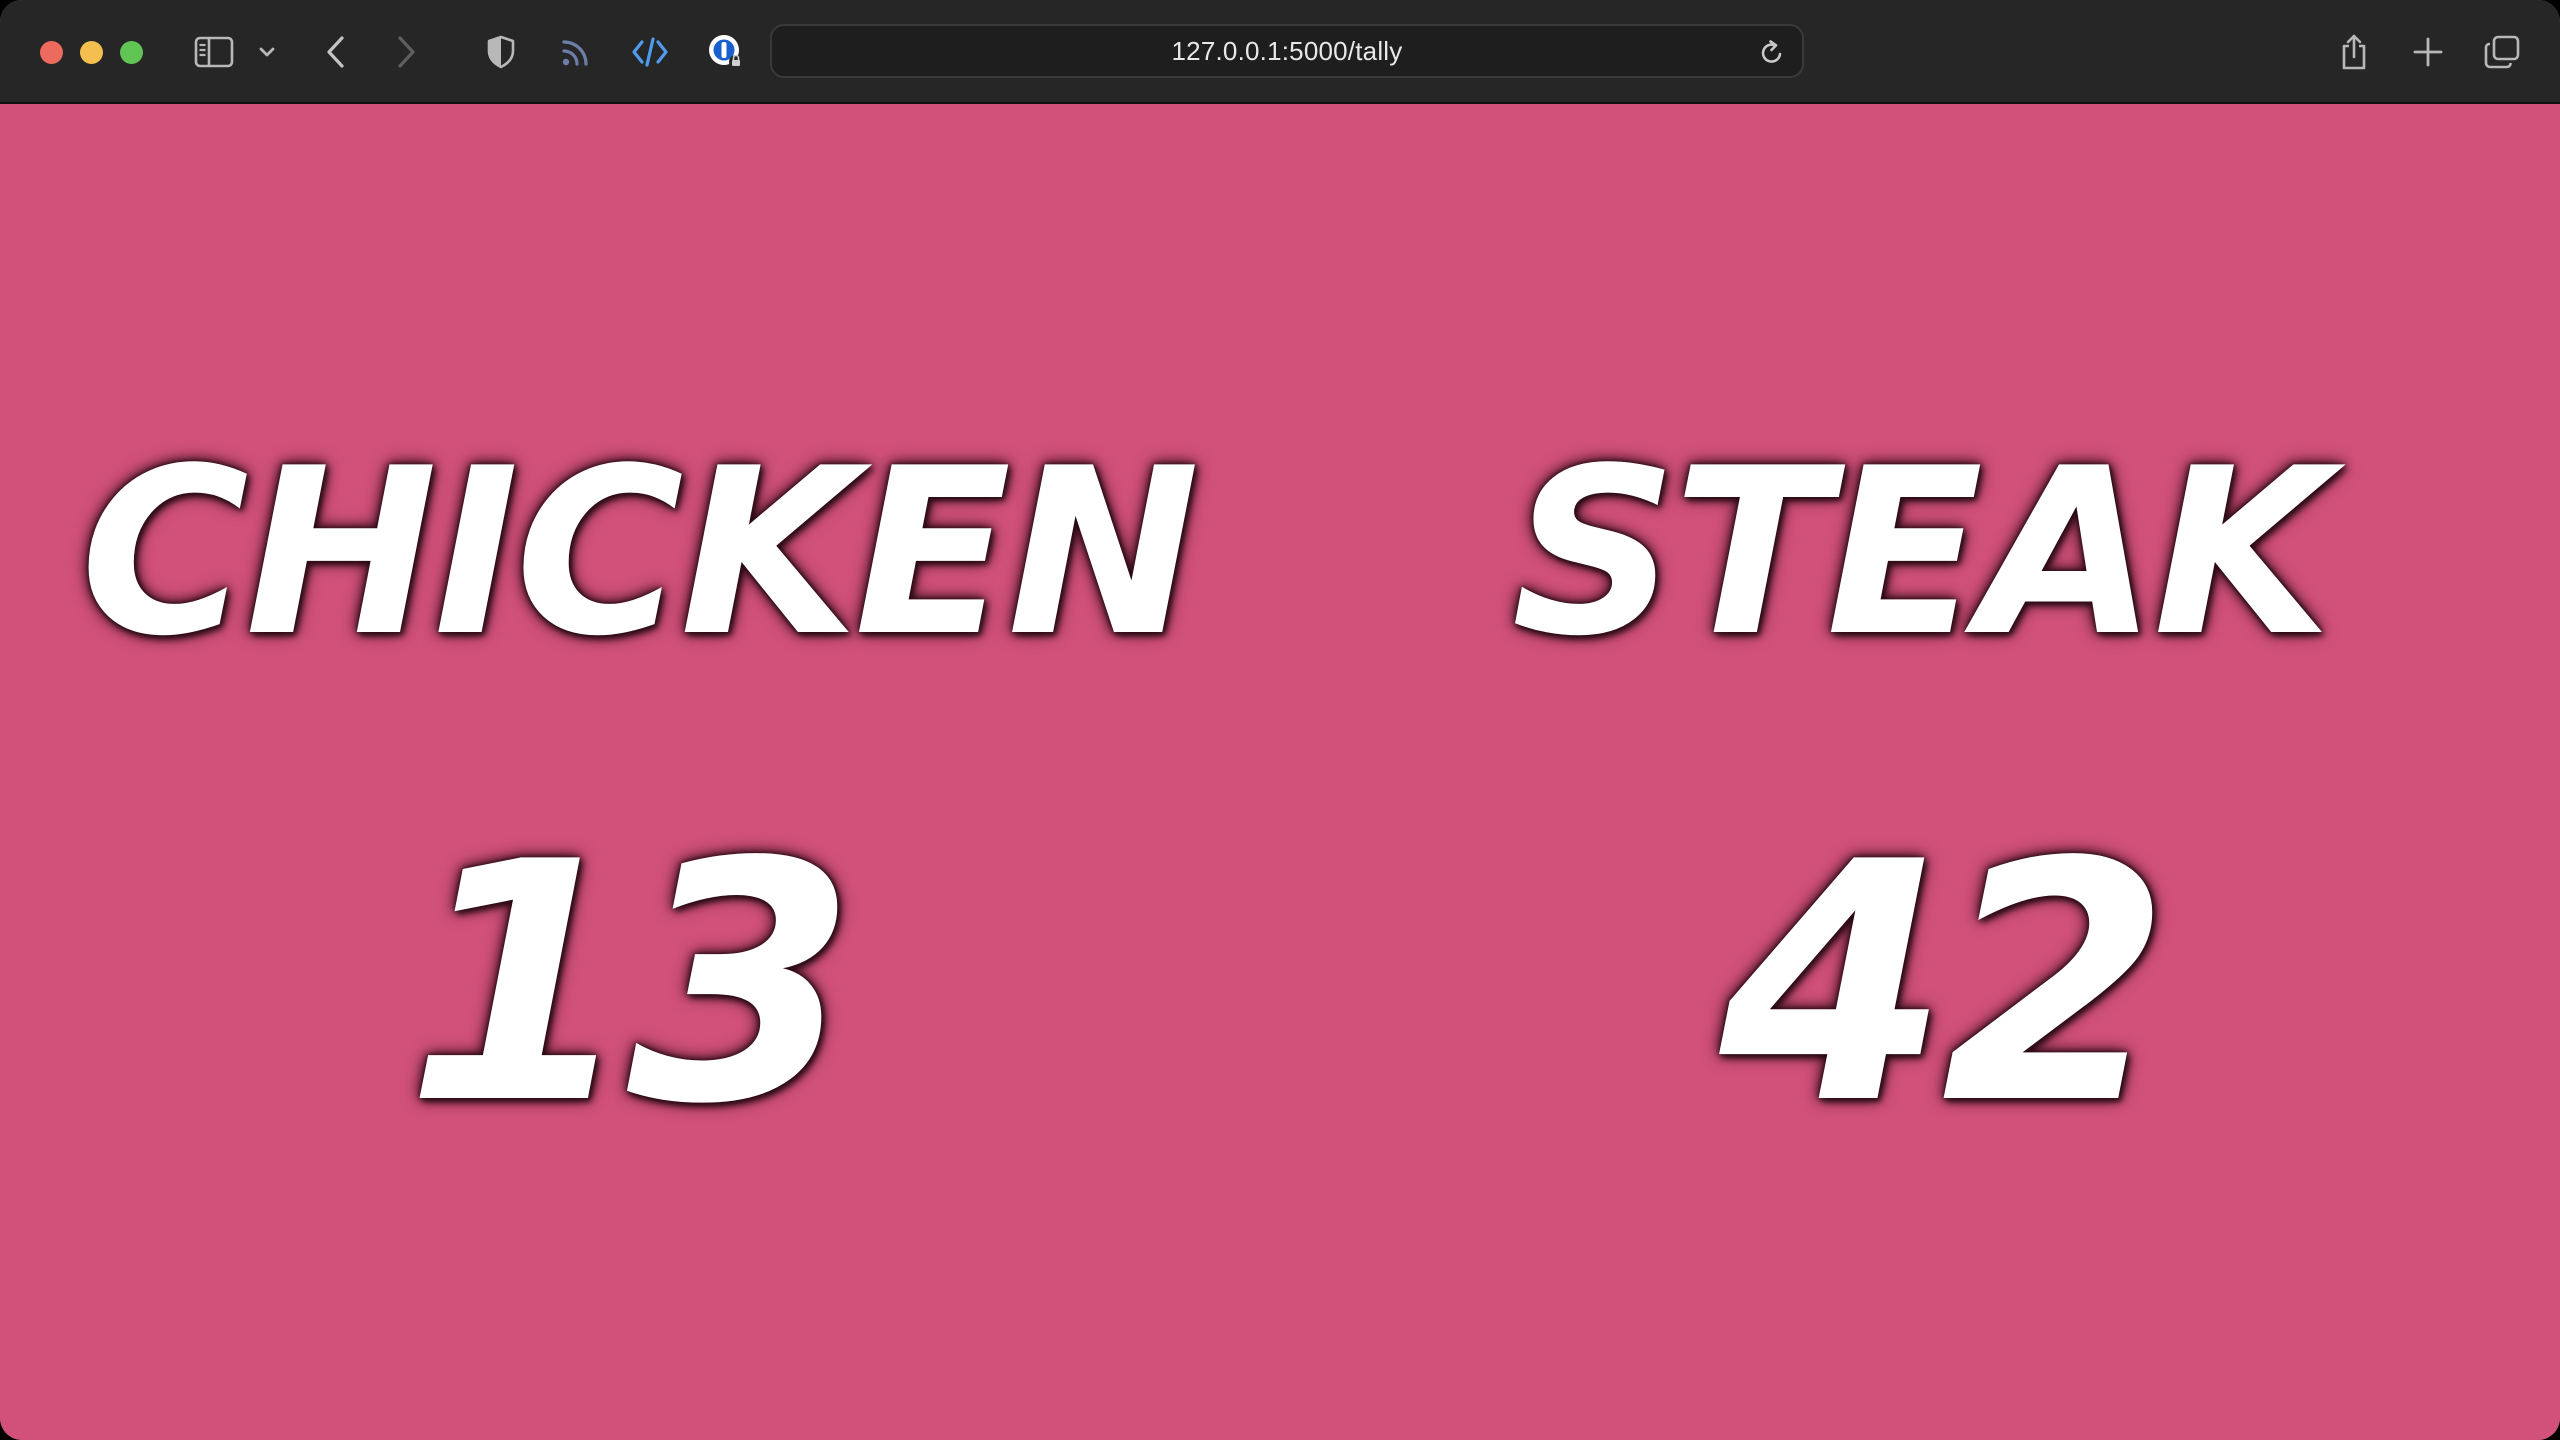 The image size is (2560, 1440). Describe the element at coordinates (406, 52) in the screenshot. I see `forward-icon` at that location.